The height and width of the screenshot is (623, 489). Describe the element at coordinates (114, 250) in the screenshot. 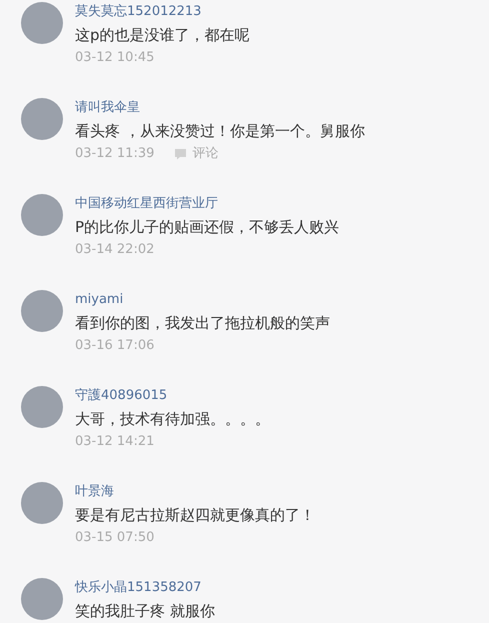

I see `comment-time: 03-14 22:02` at that location.